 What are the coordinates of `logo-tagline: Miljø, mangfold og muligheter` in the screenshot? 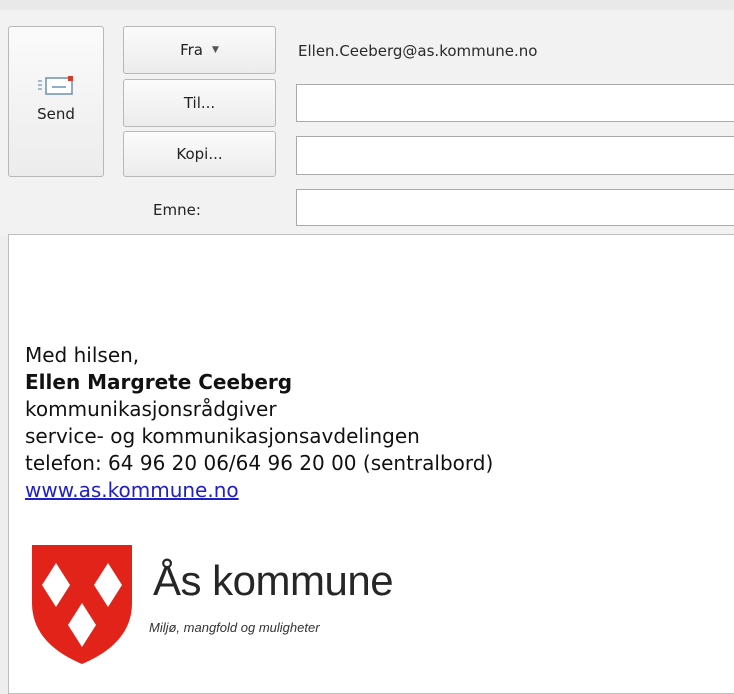 It's located at (234, 627).